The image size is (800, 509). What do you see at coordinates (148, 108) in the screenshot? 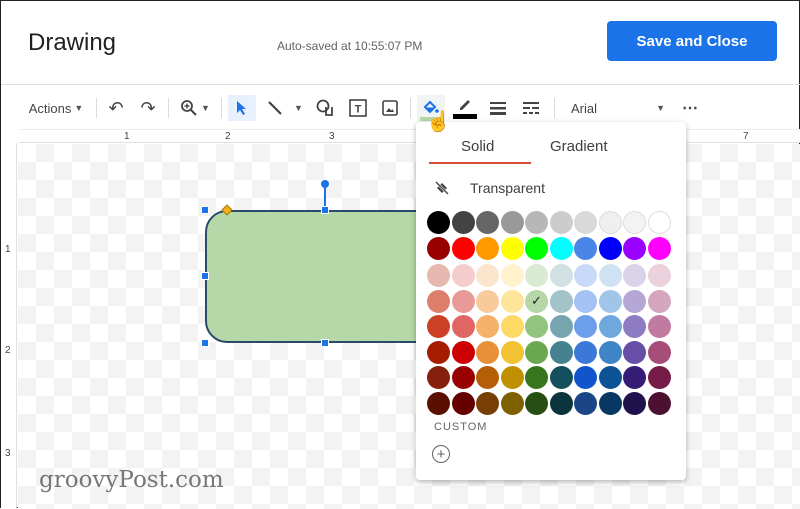
I see `redo-icon: ↷` at bounding box center [148, 108].